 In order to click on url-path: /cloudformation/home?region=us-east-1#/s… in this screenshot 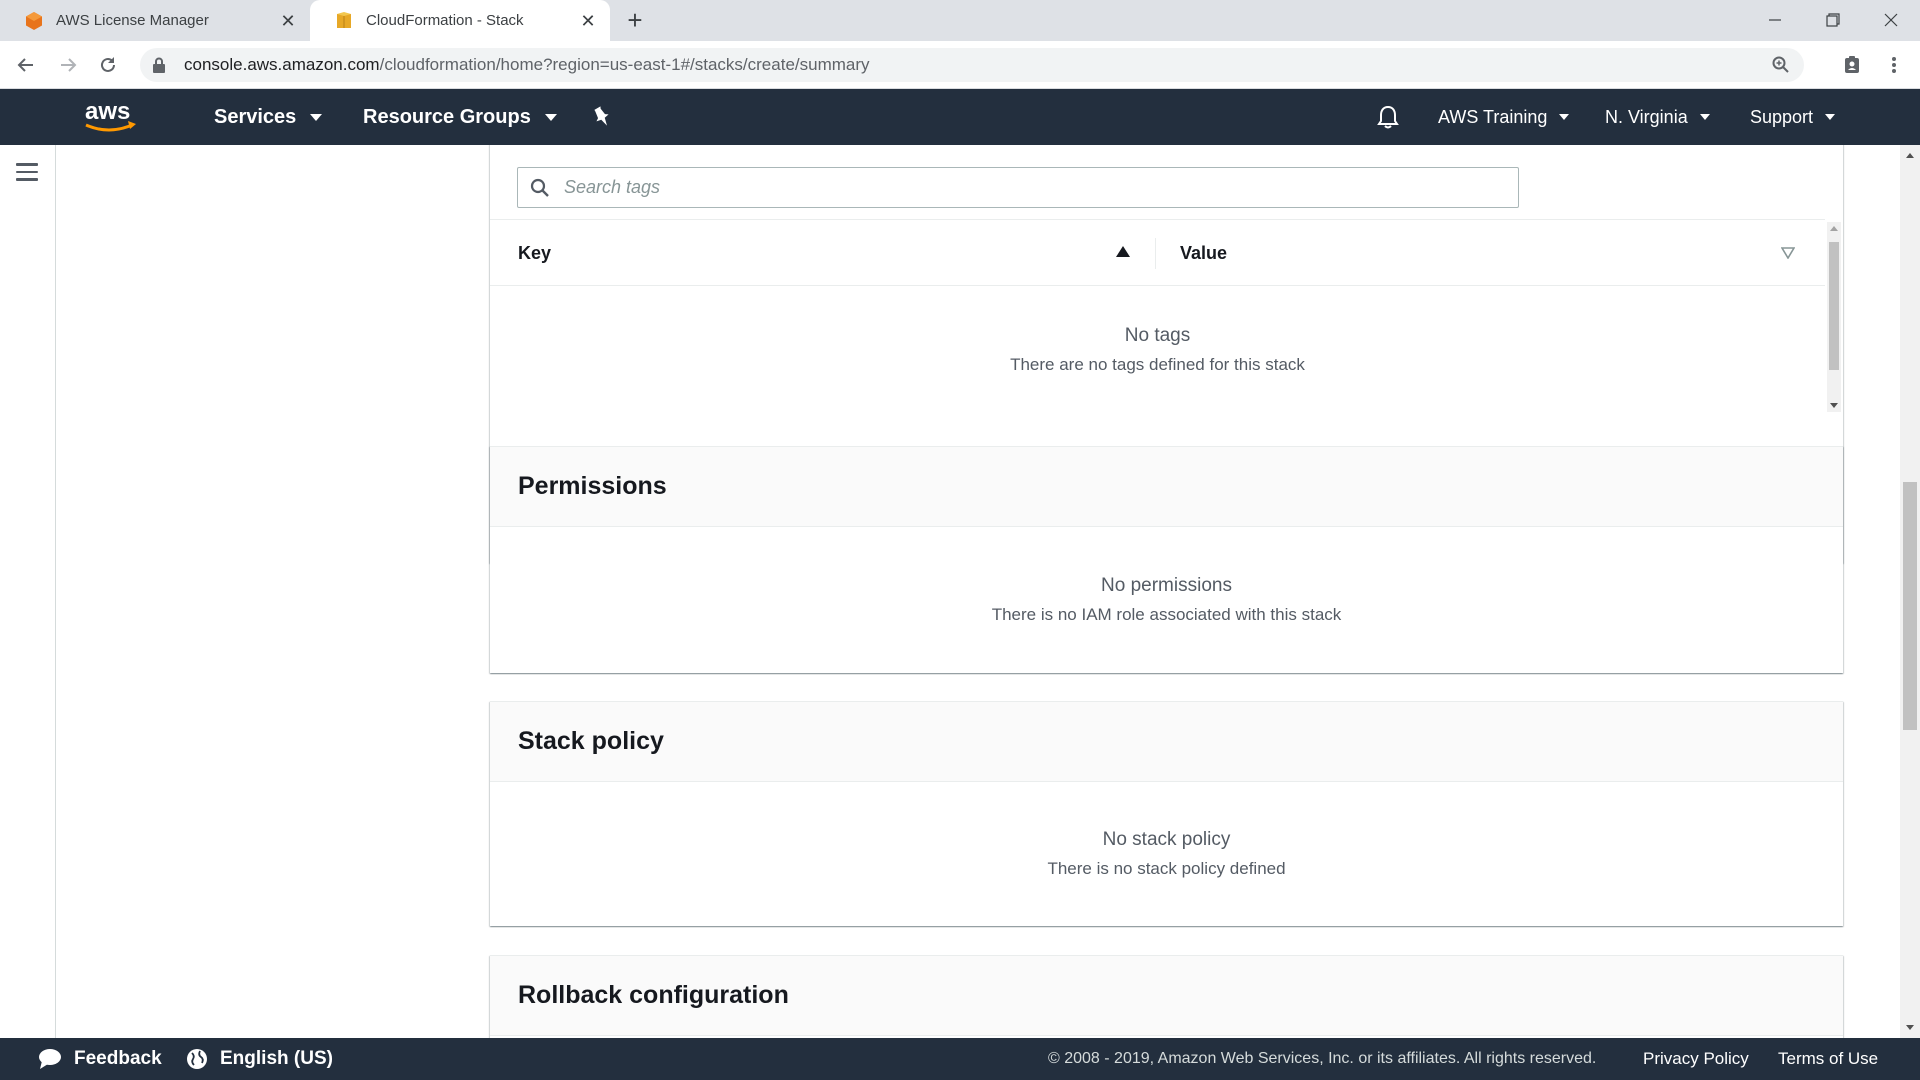, I will do `click(624, 64)`.